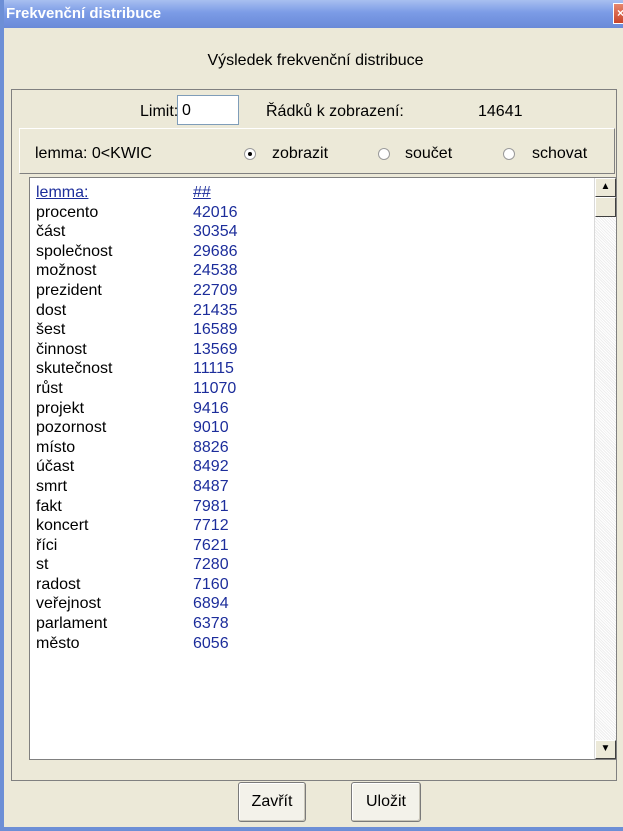 The width and height of the screenshot is (623, 831). I want to click on list-header: lemma: ##, so click(310, 193).